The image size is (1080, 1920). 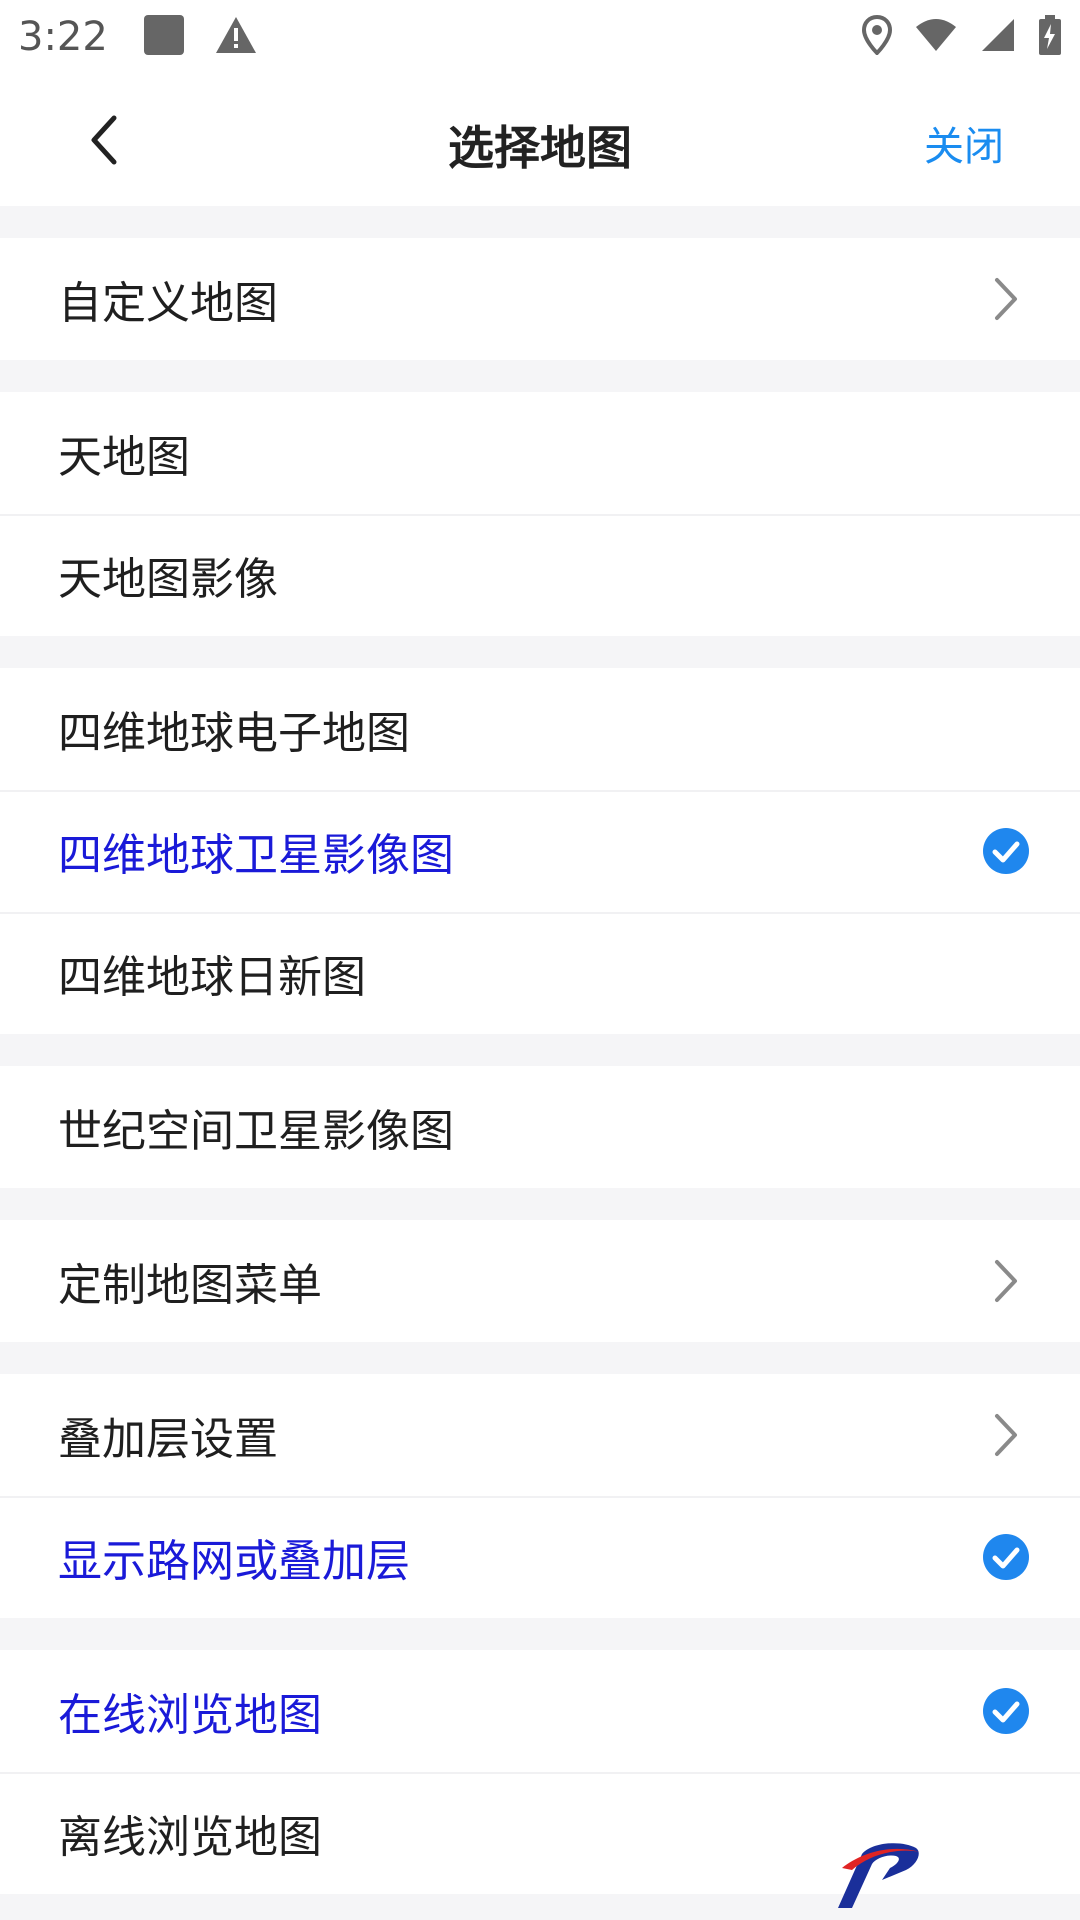 What do you see at coordinates (236, 37) in the screenshot?
I see `warning-icon` at bounding box center [236, 37].